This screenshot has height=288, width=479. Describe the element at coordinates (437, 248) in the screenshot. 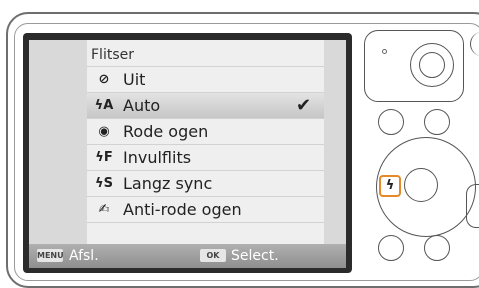

I see `button-bottom-right` at that location.